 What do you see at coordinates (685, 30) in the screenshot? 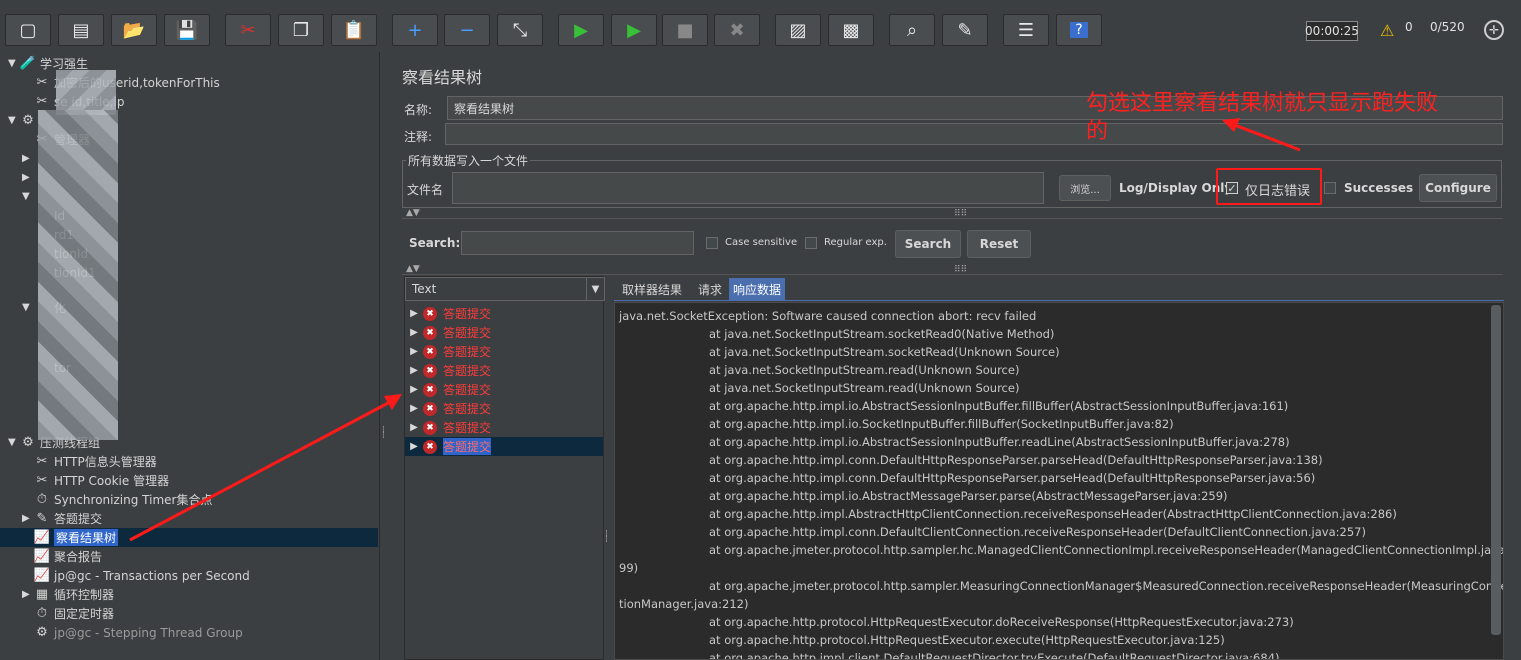
I see `stop-button: ■` at bounding box center [685, 30].